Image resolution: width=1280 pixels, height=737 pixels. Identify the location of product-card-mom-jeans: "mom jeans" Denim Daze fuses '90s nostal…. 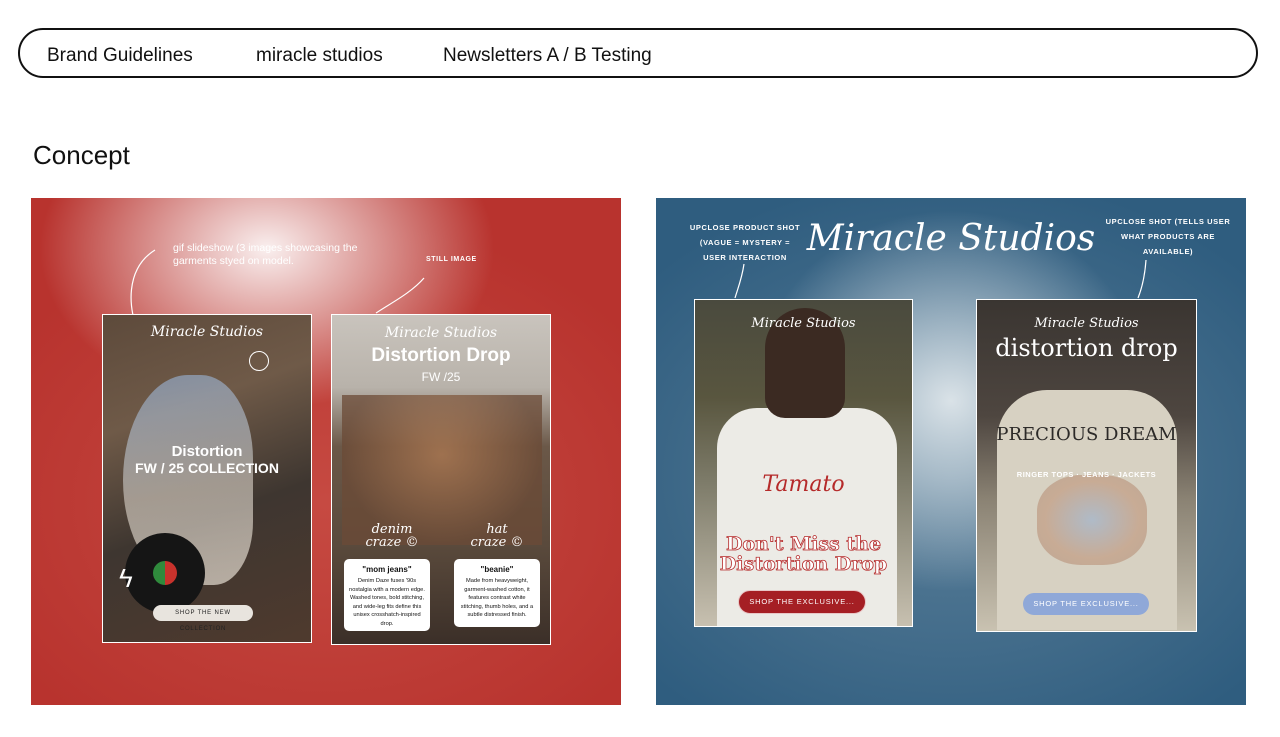
(387, 595).